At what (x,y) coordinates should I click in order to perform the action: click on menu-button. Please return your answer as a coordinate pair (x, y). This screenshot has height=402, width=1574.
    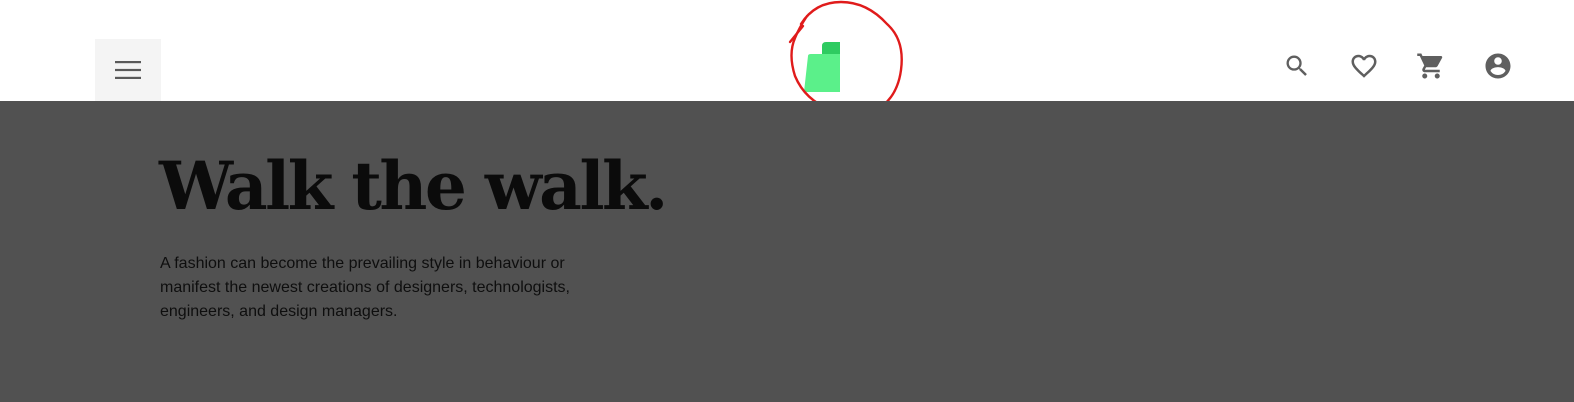
    Looking at the image, I should click on (128, 70).